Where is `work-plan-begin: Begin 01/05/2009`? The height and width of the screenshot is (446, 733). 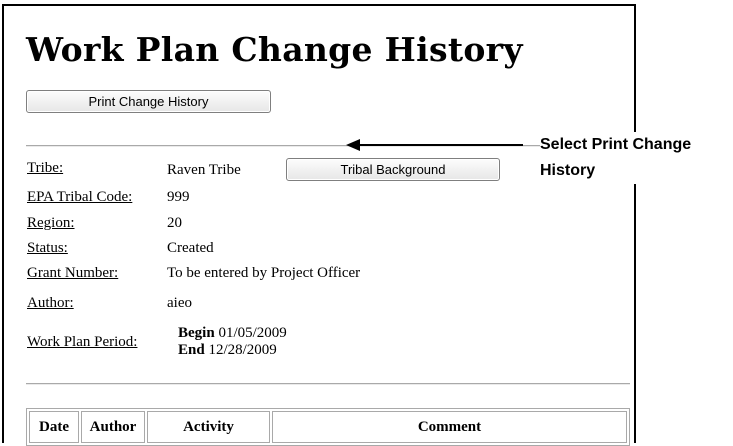 work-plan-begin: Begin 01/05/2009 is located at coordinates (232, 333).